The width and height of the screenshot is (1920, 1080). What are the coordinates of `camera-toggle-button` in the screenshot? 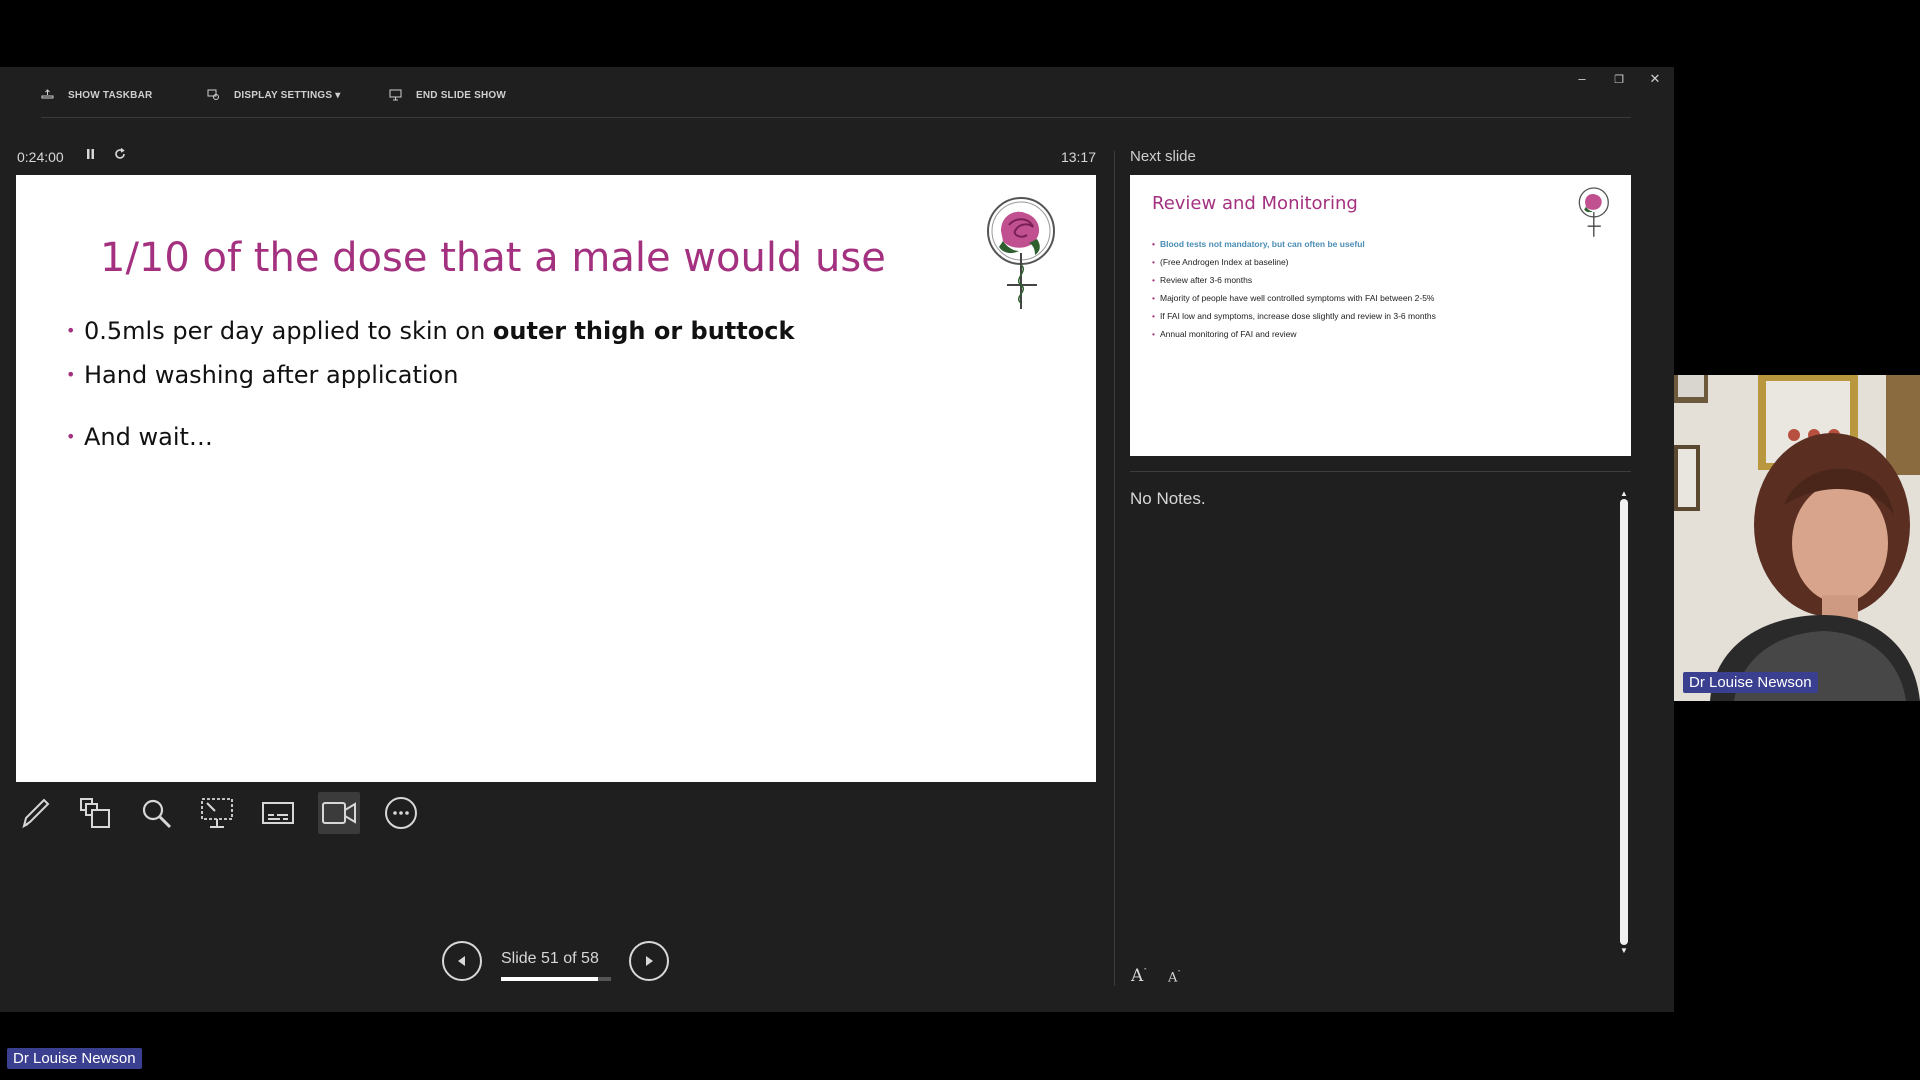 It's located at (339, 813).